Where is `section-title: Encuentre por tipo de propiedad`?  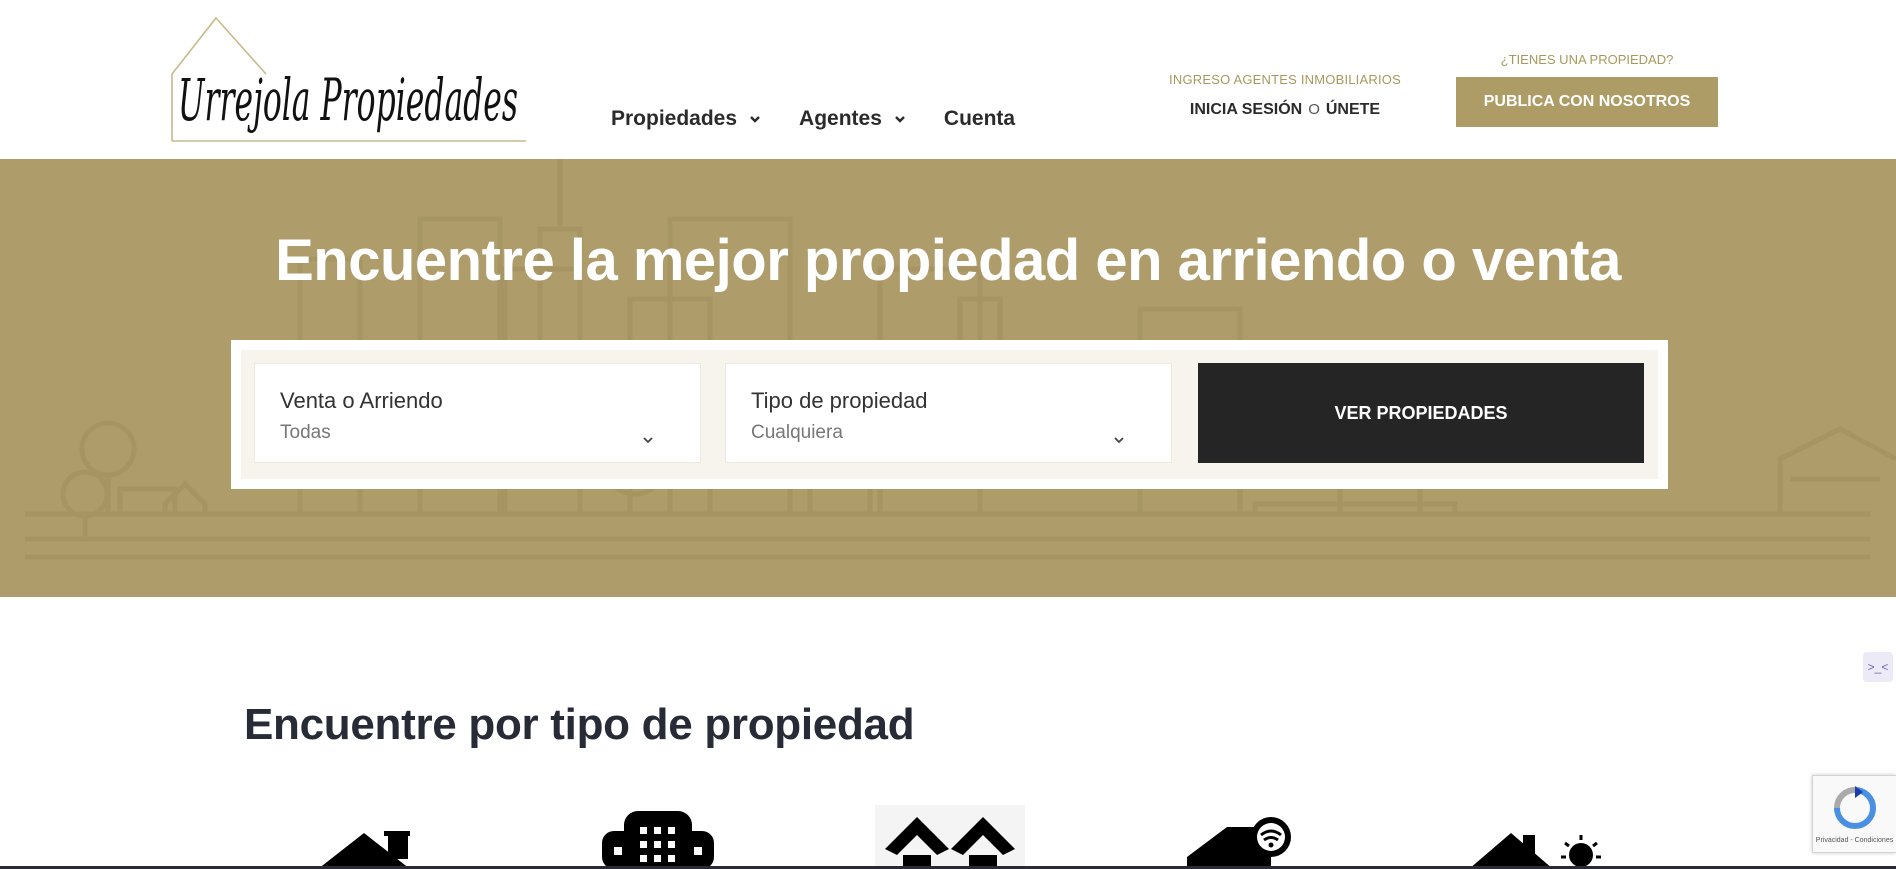 section-title: Encuentre por tipo de propiedad is located at coordinates (579, 724).